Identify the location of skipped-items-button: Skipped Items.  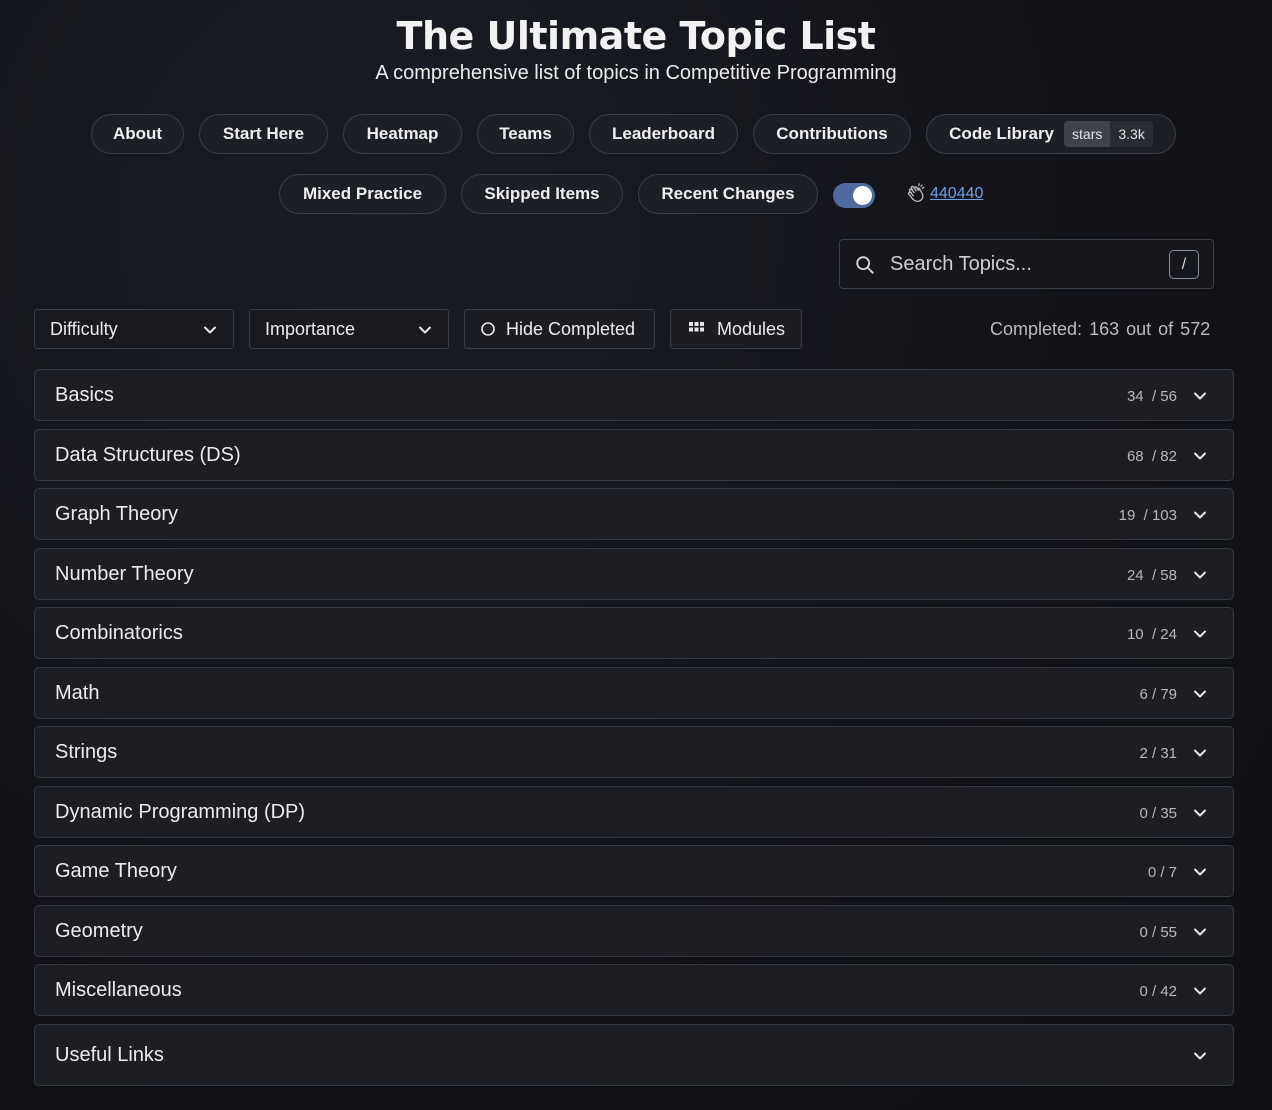
(542, 194).